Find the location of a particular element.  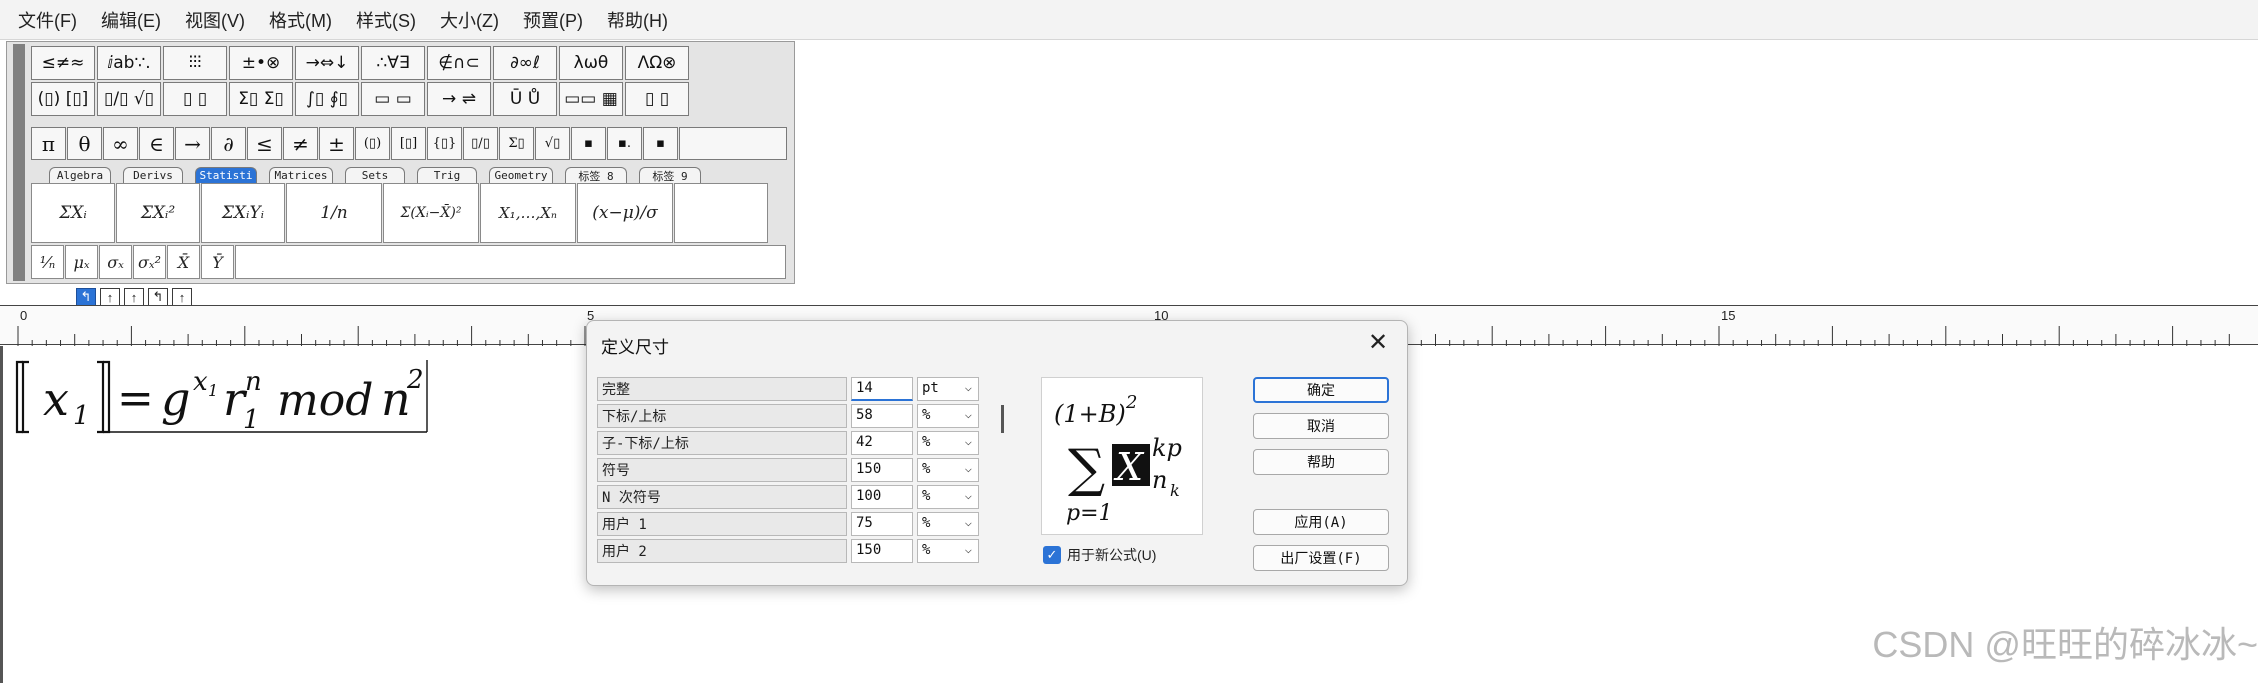

tab-algebra: Algebra is located at coordinates (80, 175).